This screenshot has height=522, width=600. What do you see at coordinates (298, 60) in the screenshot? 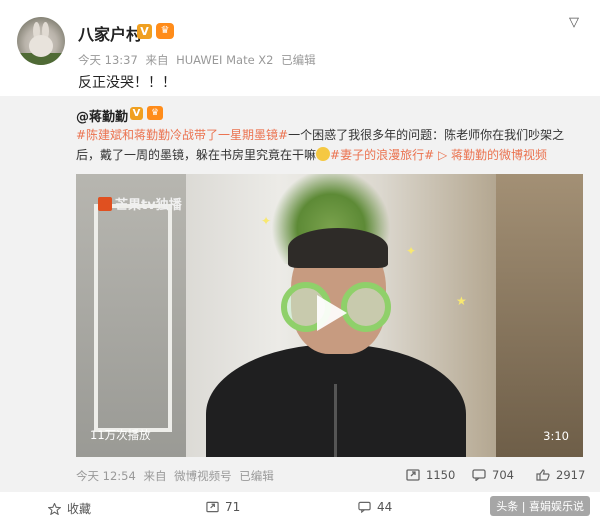
I see `post-edited: 已编辑` at bounding box center [298, 60].